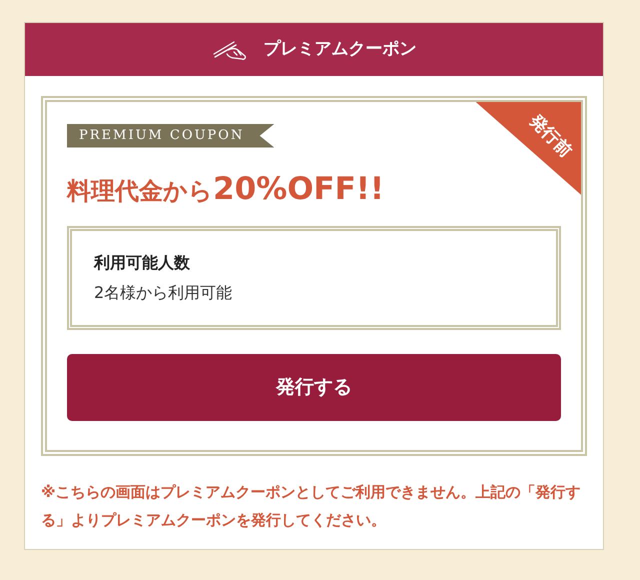 This screenshot has width=640, height=580. I want to click on issue-button: 発行する, so click(314, 387).